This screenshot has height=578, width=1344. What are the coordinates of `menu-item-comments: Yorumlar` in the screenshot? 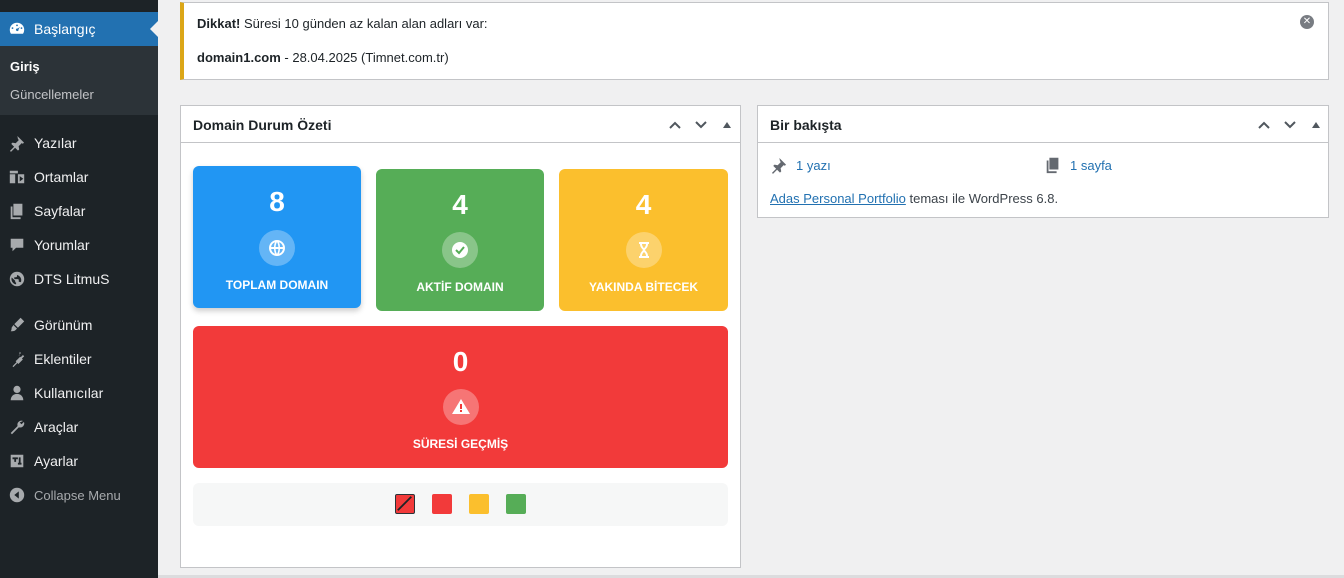 It's located at (79, 245).